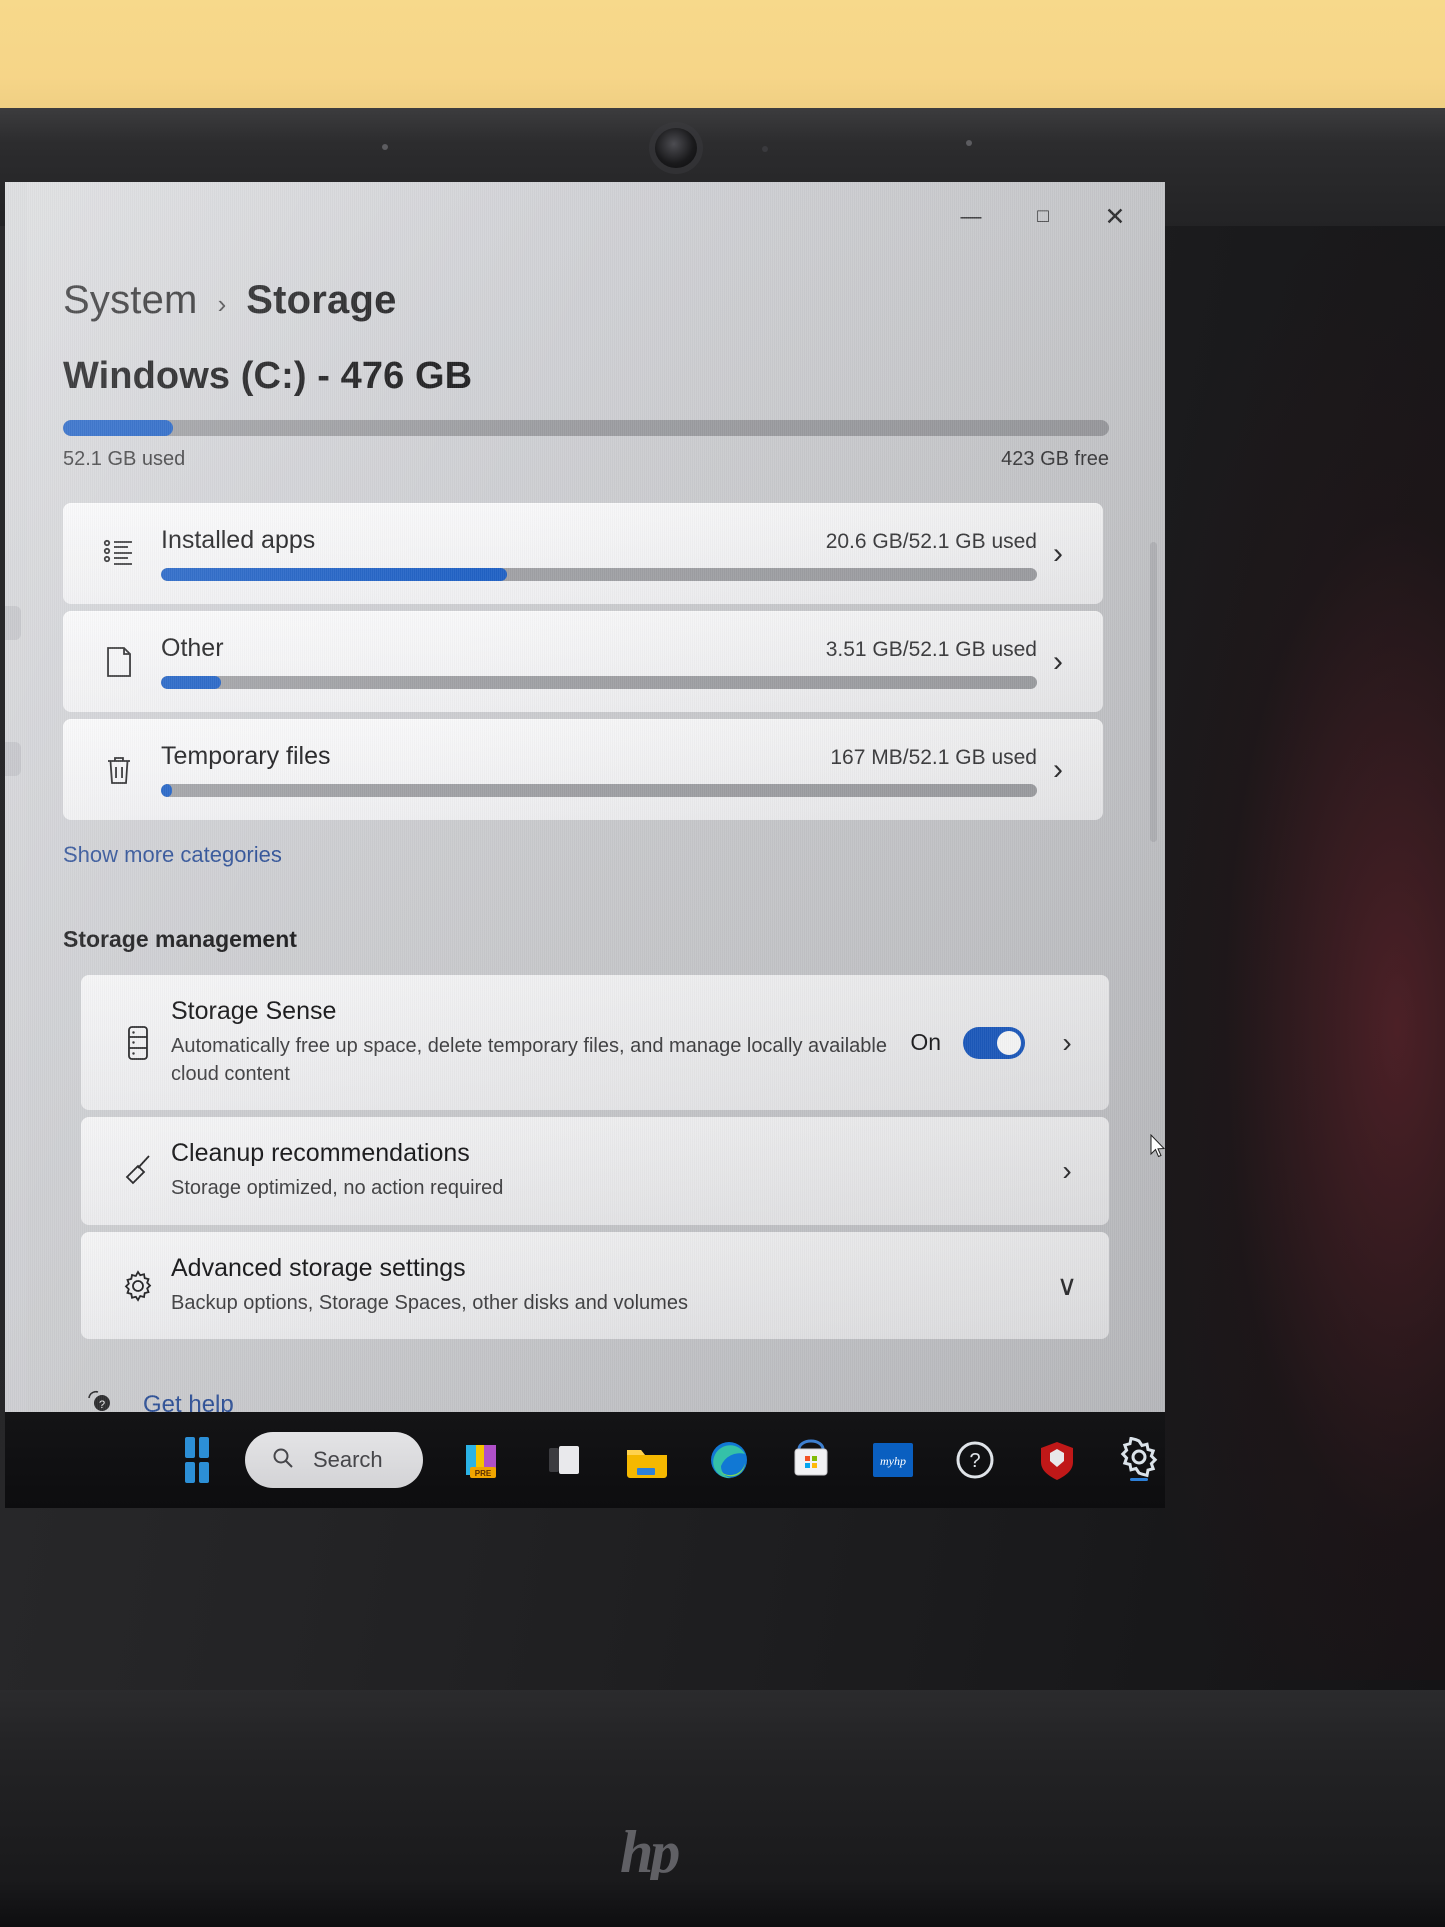 This screenshot has height=1927, width=1445. I want to click on microsoft-store-icon, so click(811, 1460).